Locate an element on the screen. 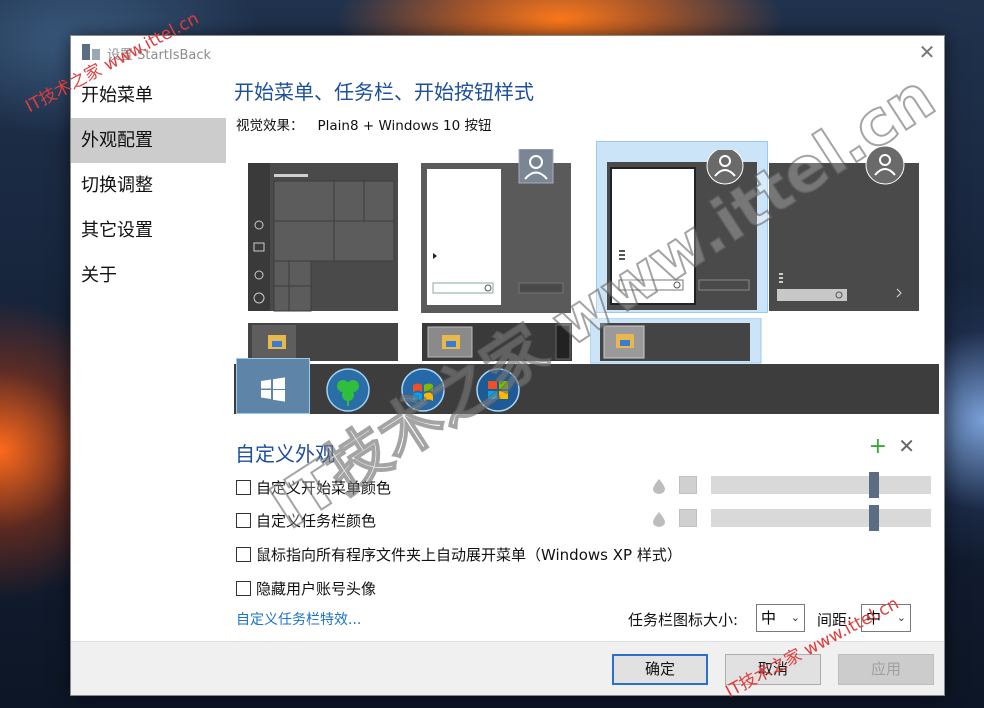  xp-style-expand-checkbox: 鼠标指向所有程序文件夹上自动展开菜单（Windows XP 样式） is located at coordinates (459, 554).